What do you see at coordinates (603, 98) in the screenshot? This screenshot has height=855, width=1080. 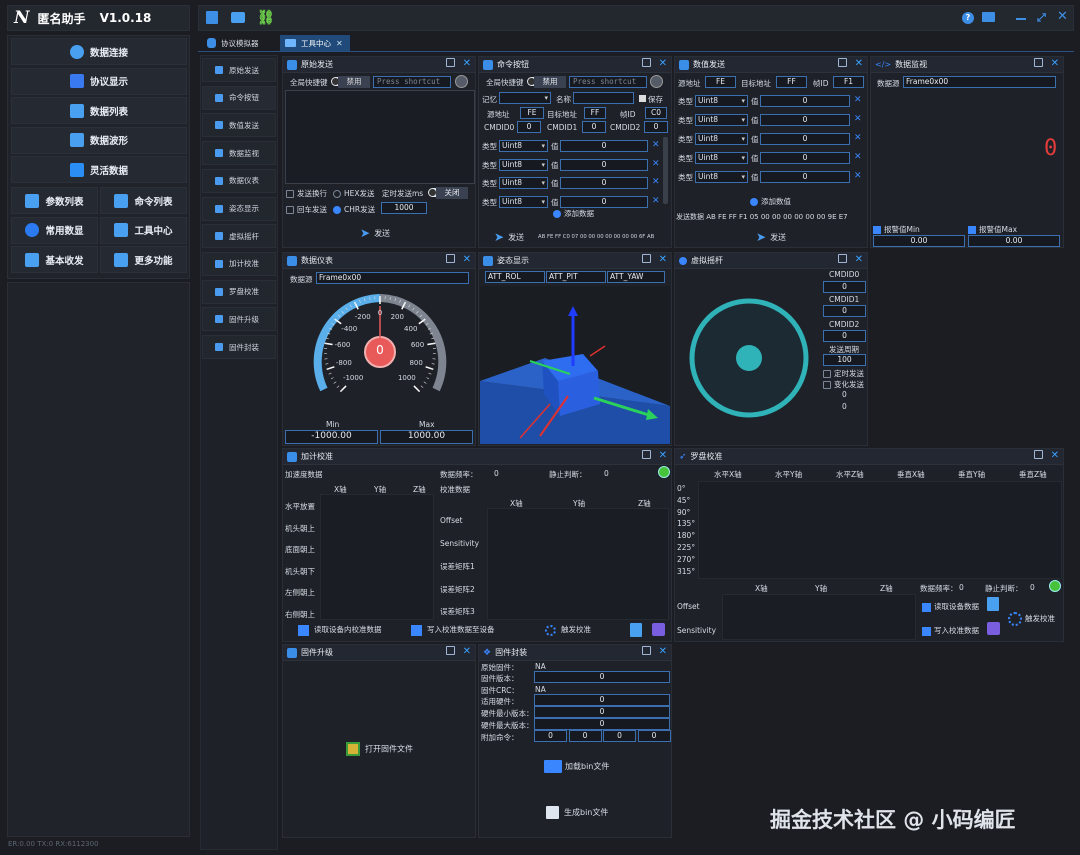 I see `name-input` at bounding box center [603, 98].